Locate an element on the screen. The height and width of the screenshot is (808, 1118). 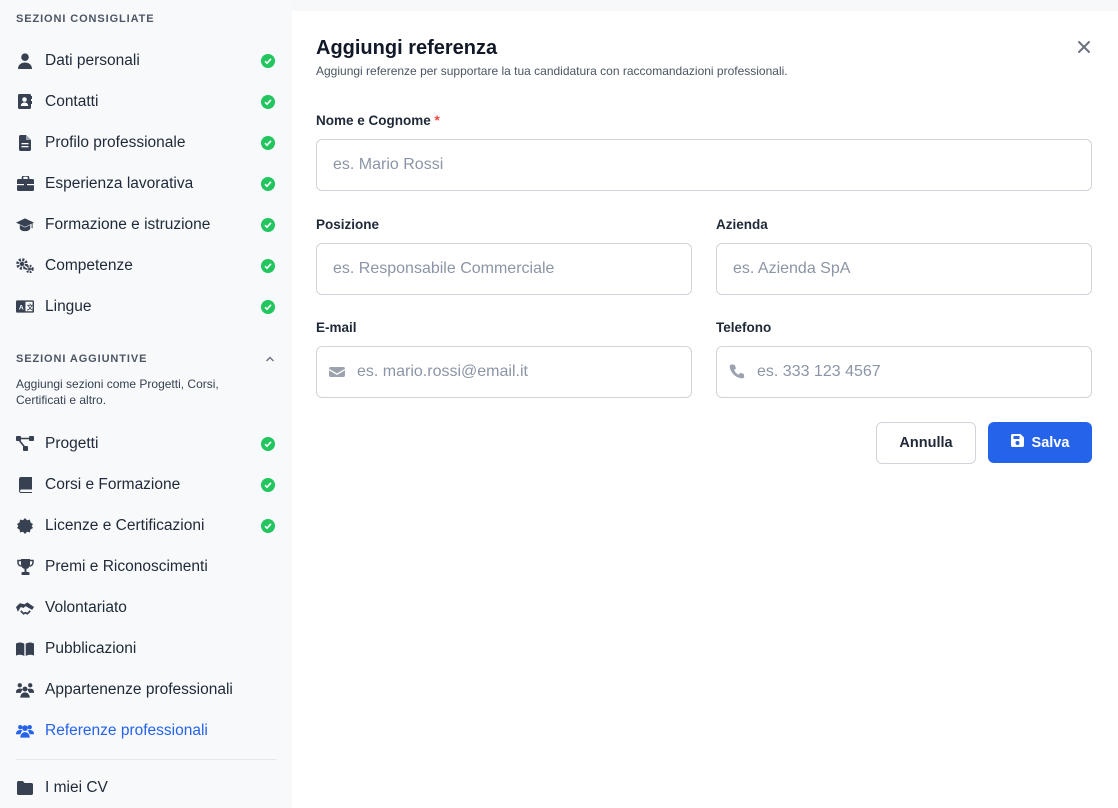
close-icon is located at coordinates (1084, 47).